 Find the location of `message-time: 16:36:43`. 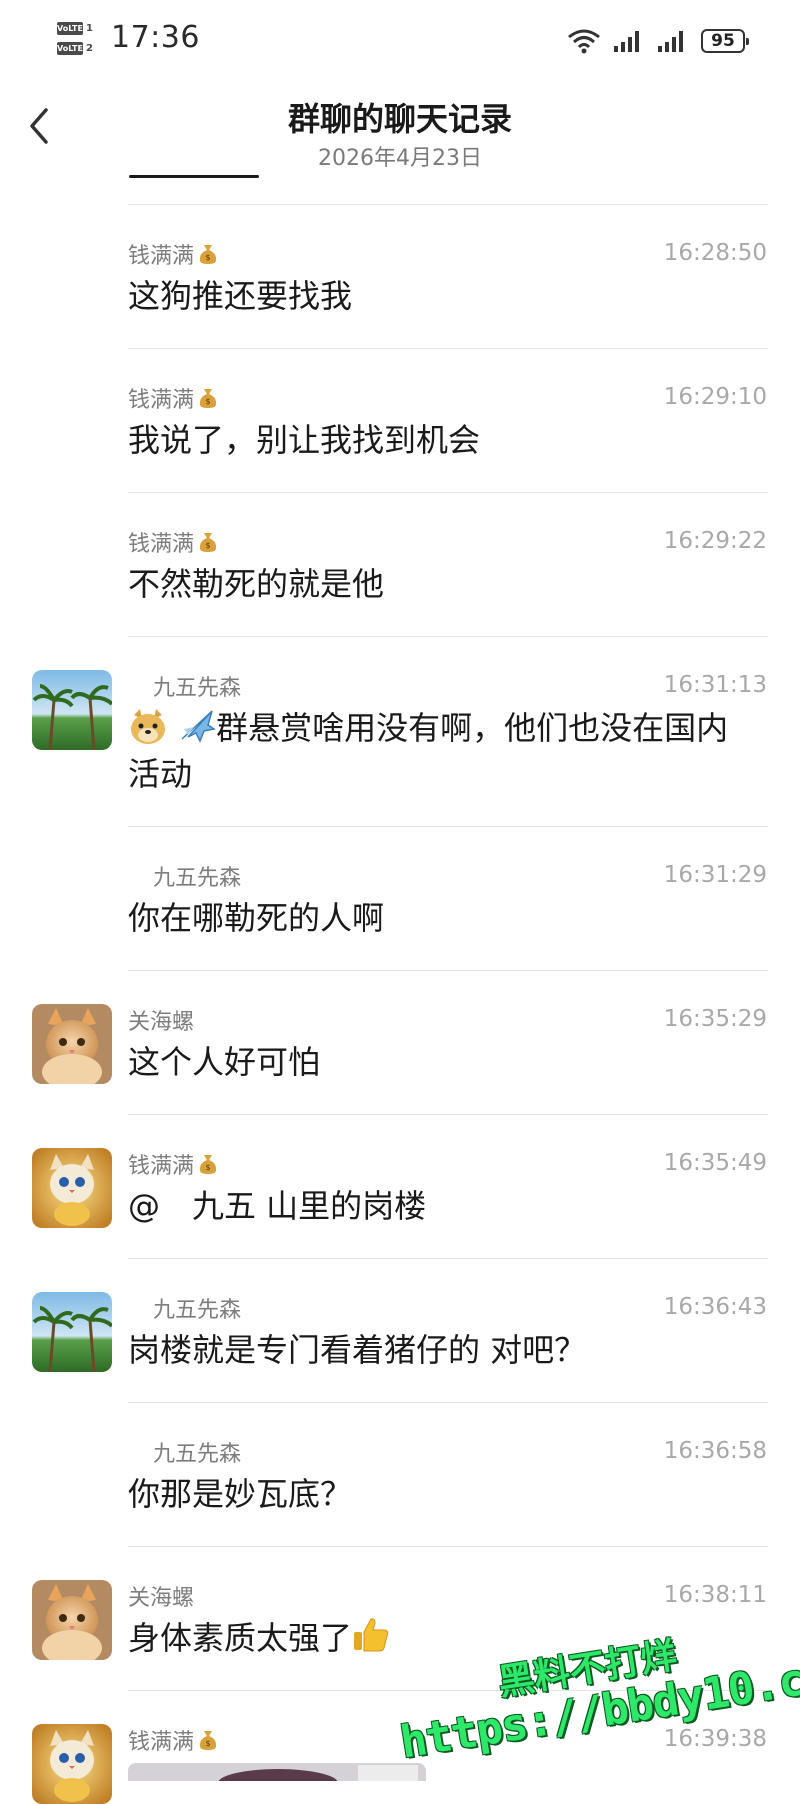

message-time: 16:36:43 is located at coordinates (715, 1307).